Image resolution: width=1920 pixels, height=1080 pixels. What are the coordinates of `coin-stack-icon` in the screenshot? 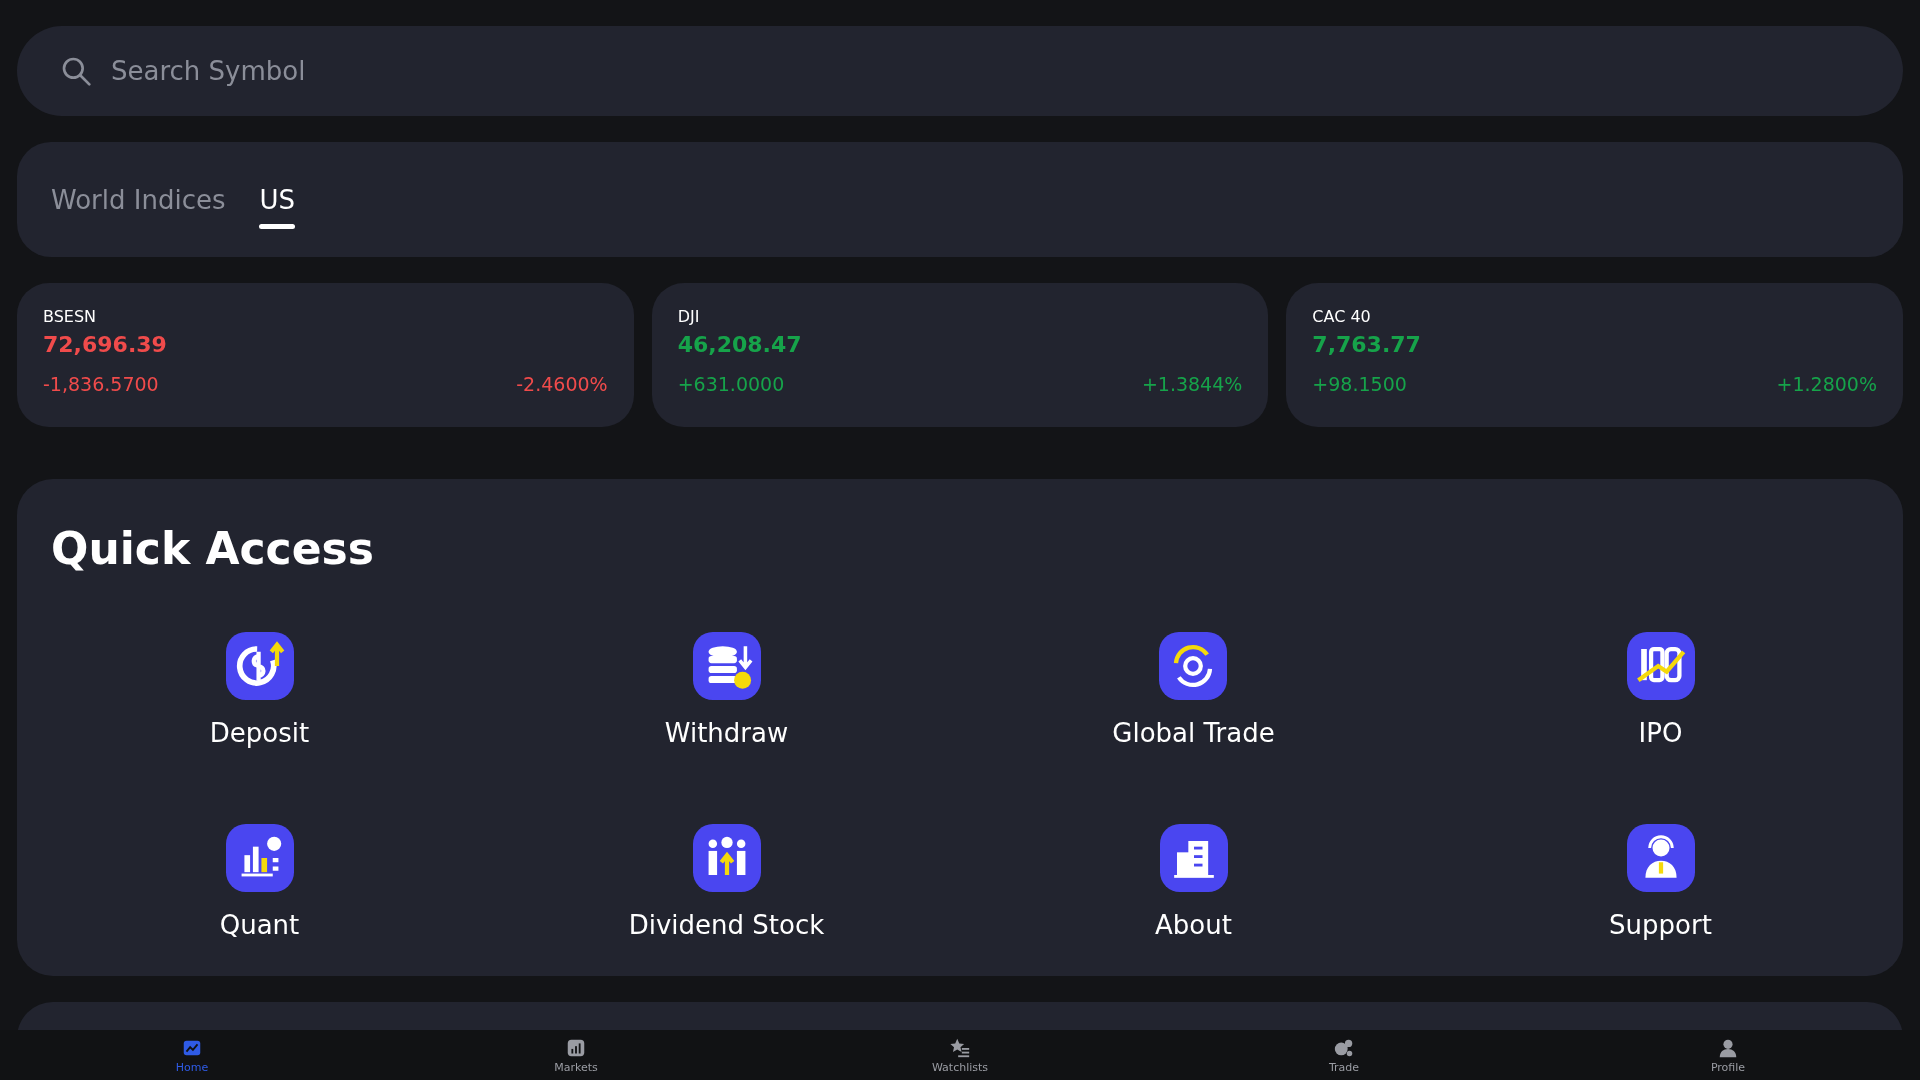 It's located at (726, 666).